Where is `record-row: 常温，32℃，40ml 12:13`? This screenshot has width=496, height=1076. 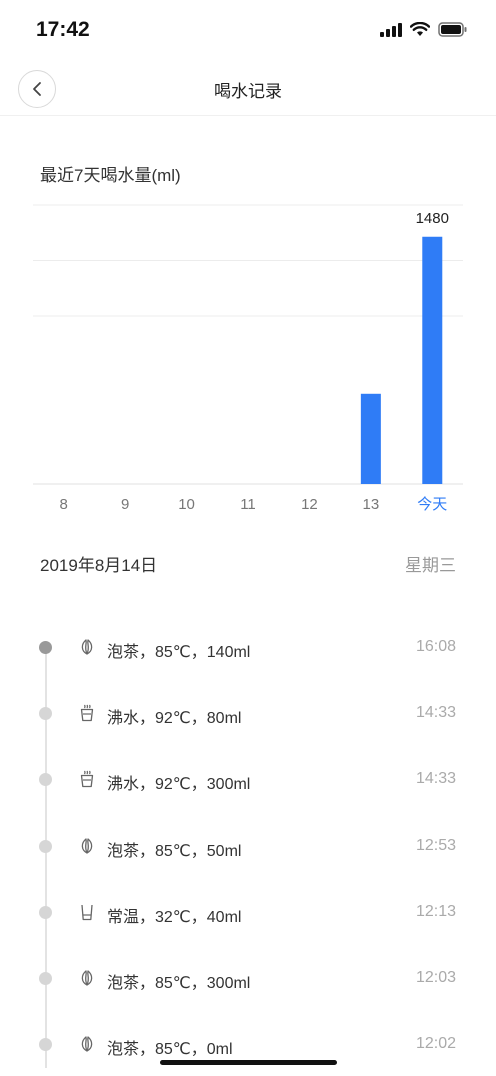
record-row: 常温，32℃，40ml 12:13 is located at coordinates (248, 912).